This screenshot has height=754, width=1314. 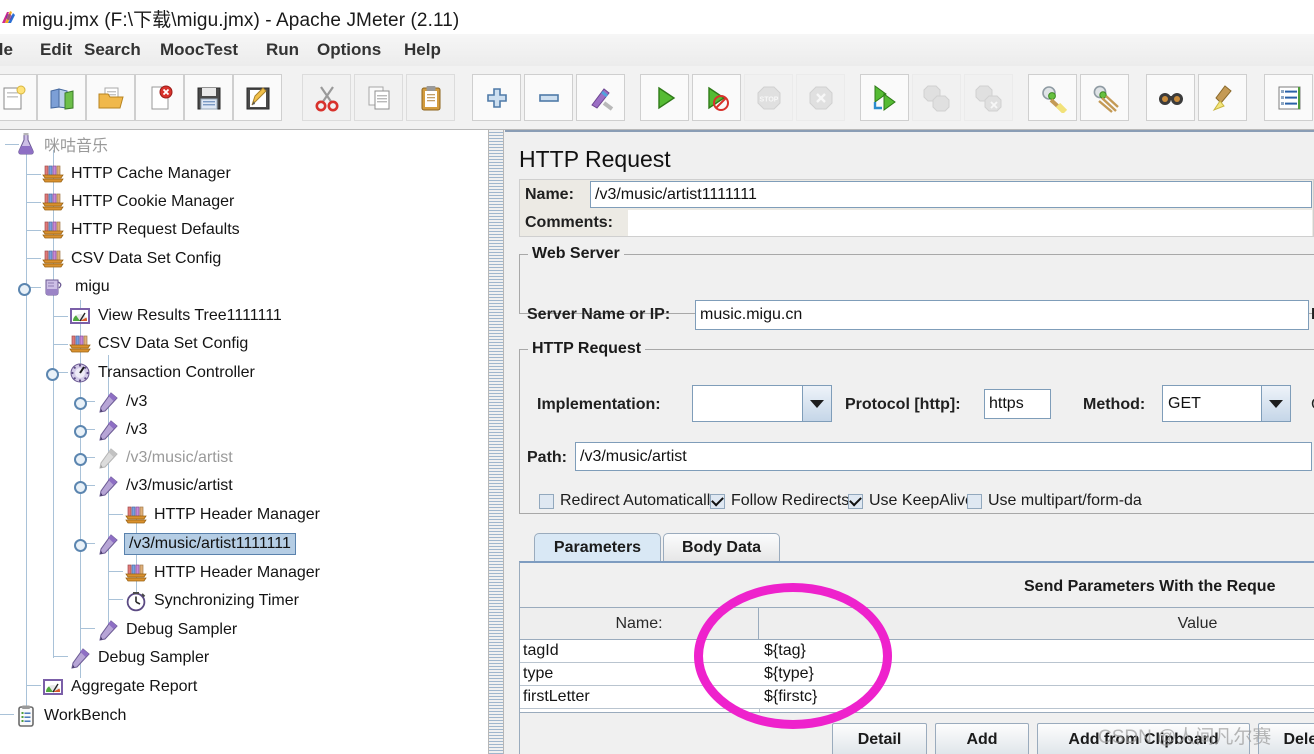 What do you see at coordinates (1052, 97) in the screenshot?
I see `toolbar-clear-button` at bounding box center [1052, 97].